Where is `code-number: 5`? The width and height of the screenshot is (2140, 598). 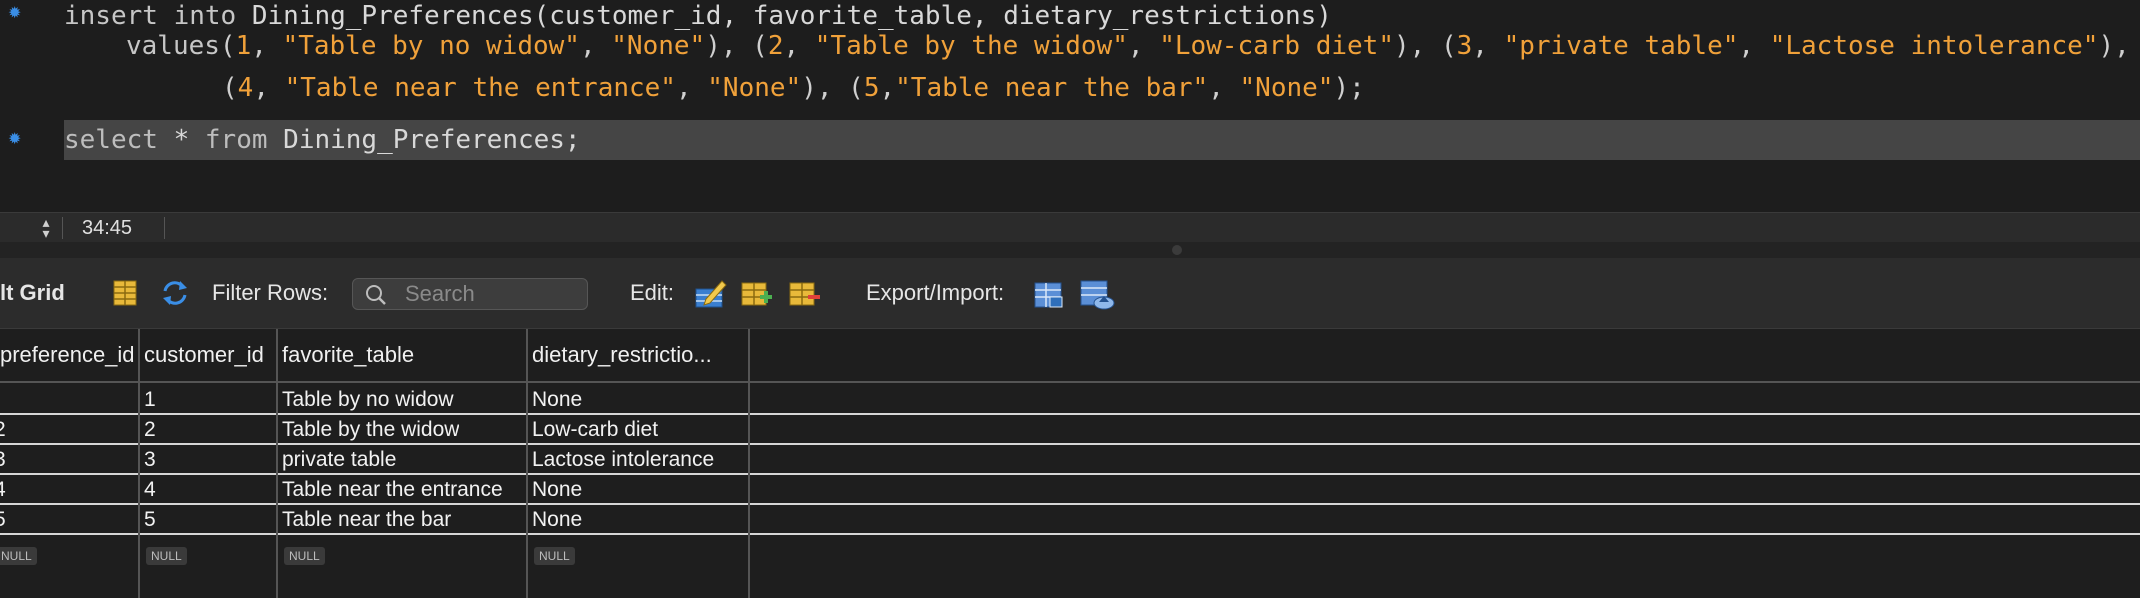 code-number: 5 is located at coordinates (871, 88).